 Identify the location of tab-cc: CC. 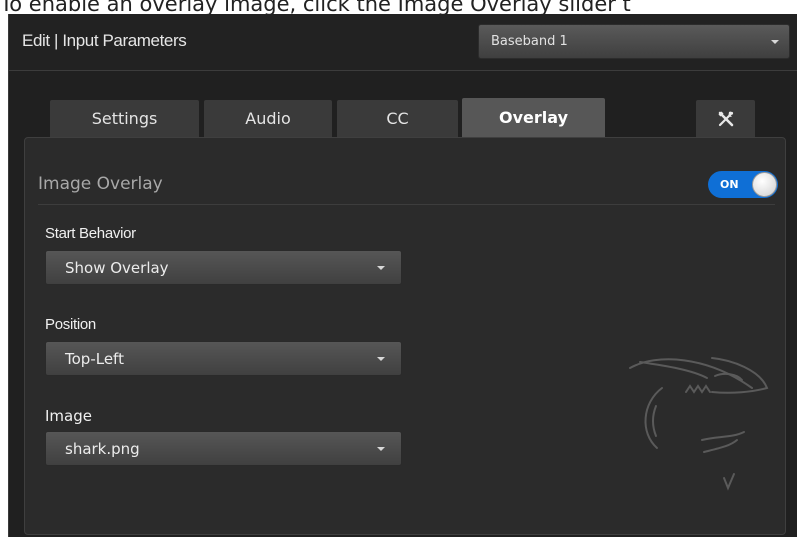
(397, 118).